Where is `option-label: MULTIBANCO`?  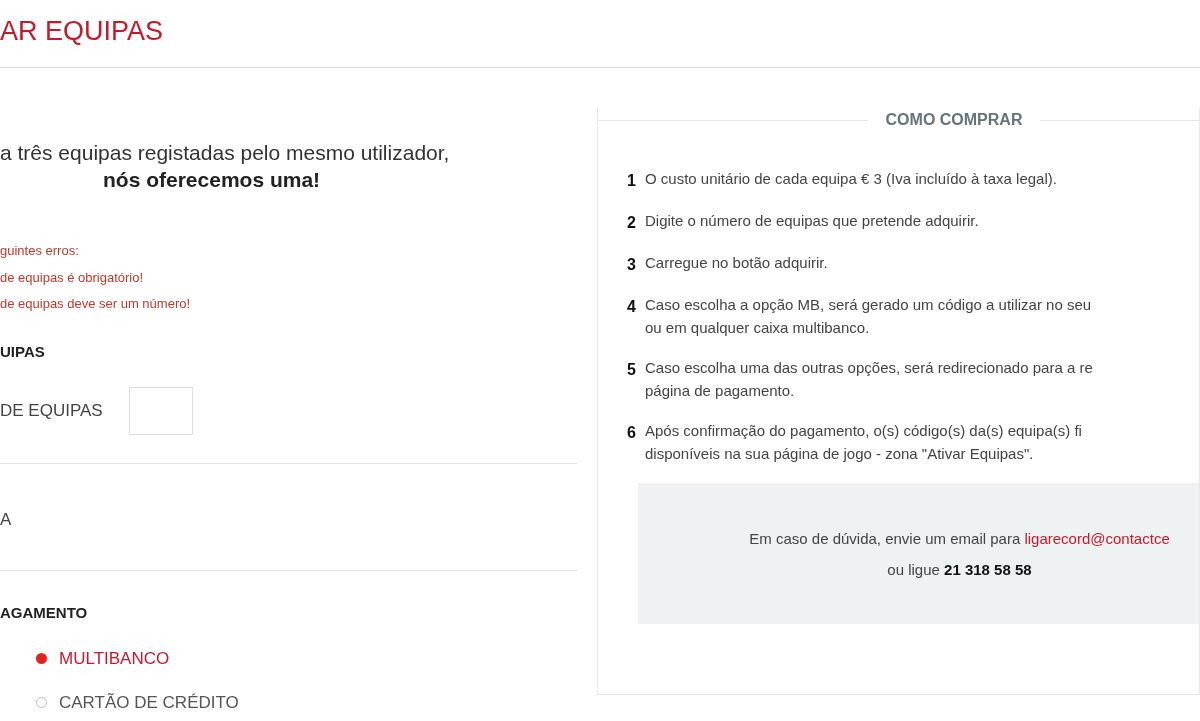
option-label: MULTIBANCO is located at coordinates (114, 658).